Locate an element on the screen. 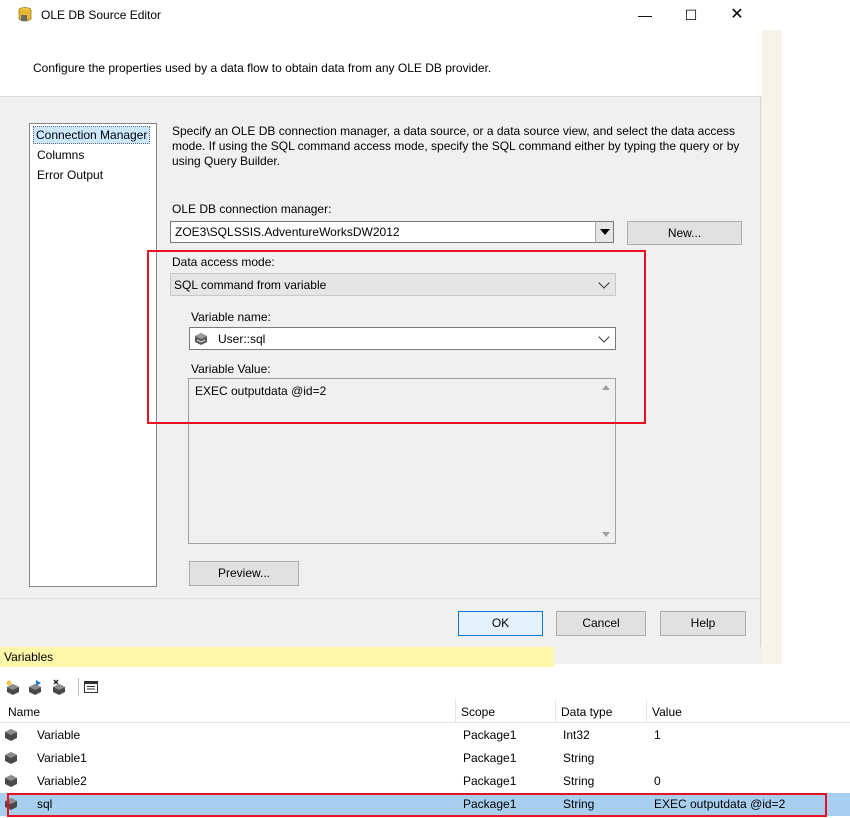 Image resolution: width=850 pixels, height=818 pixels. connection-manager-label: OLE DB connection manager: is located at coordinates (252, 209).